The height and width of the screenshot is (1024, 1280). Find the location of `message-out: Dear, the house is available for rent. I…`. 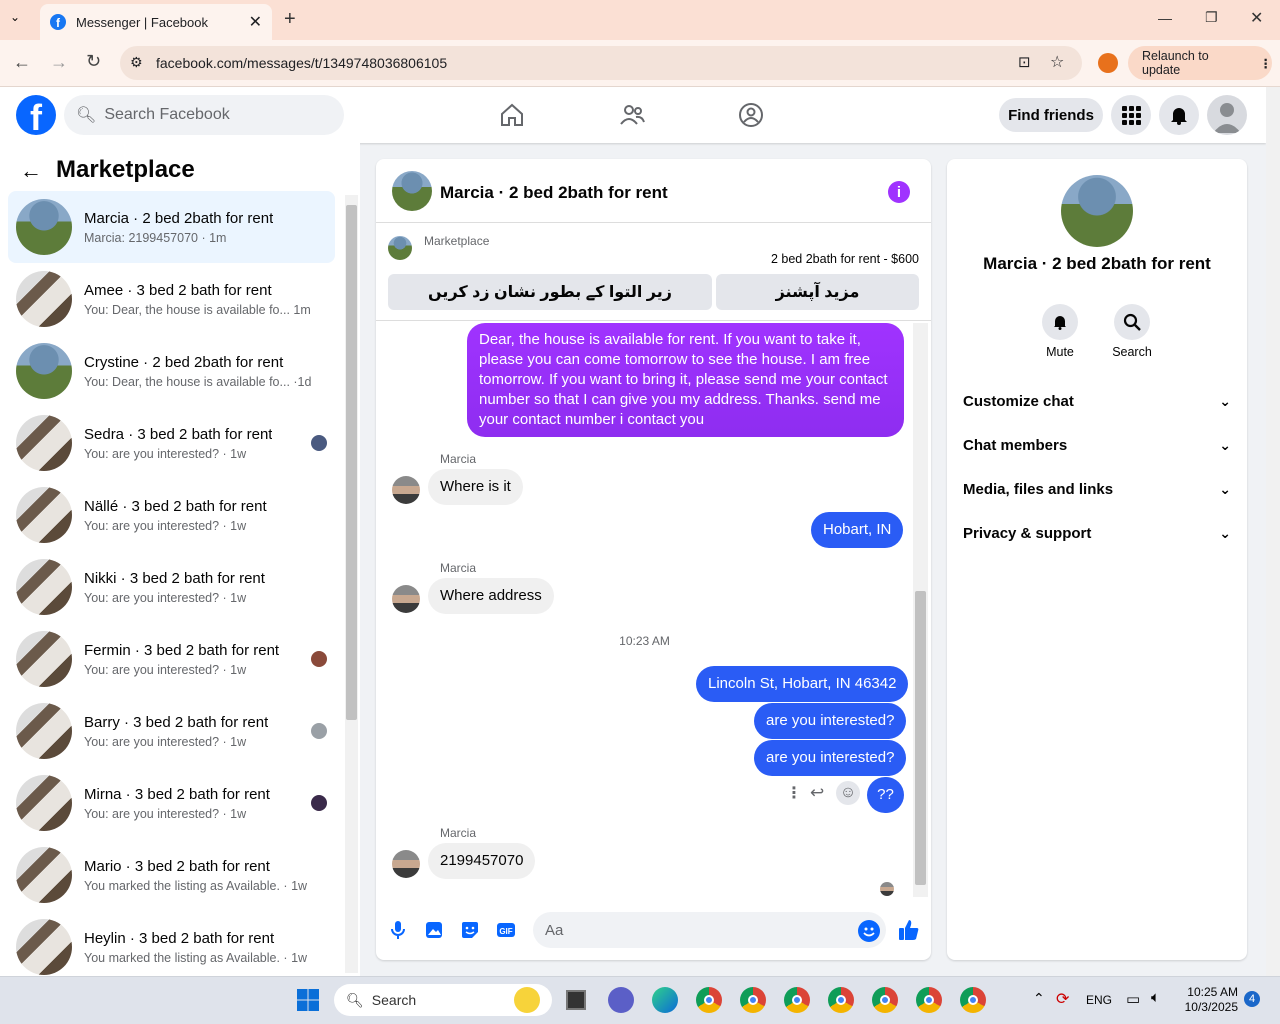

message-out: Dear, the house is available for rent. I… is located at coordinates (685, 380).